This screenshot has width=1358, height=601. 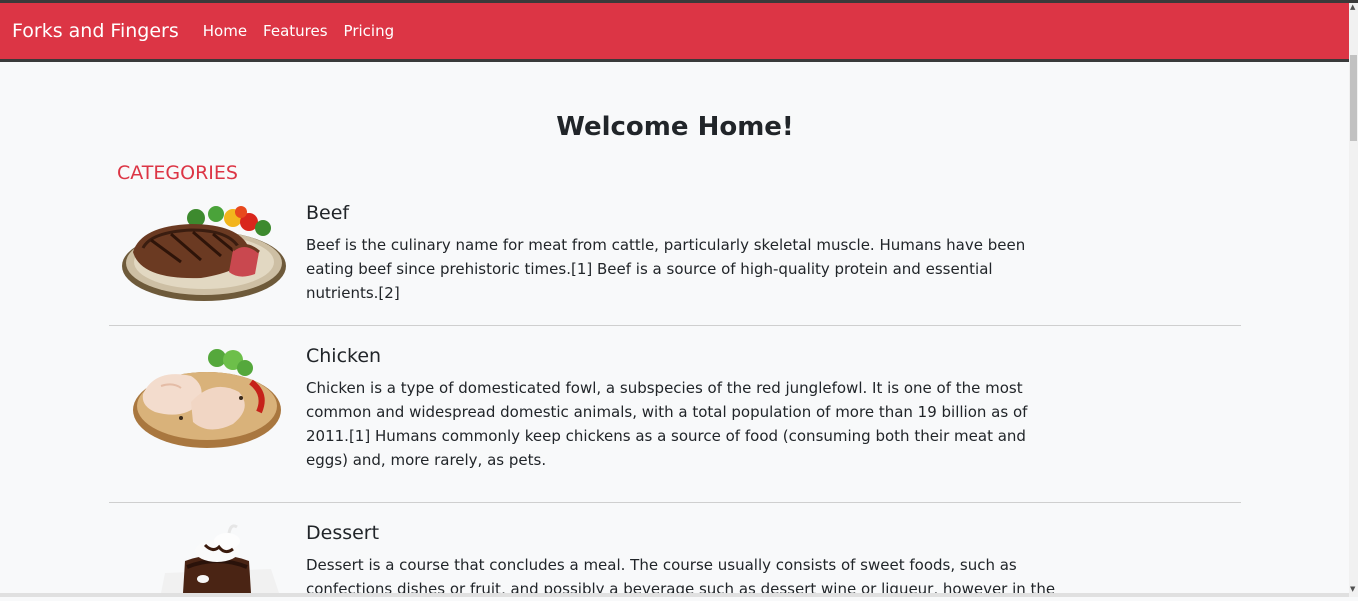 I want to click on raw-chicken-board-image, so click(x=207, y=398).